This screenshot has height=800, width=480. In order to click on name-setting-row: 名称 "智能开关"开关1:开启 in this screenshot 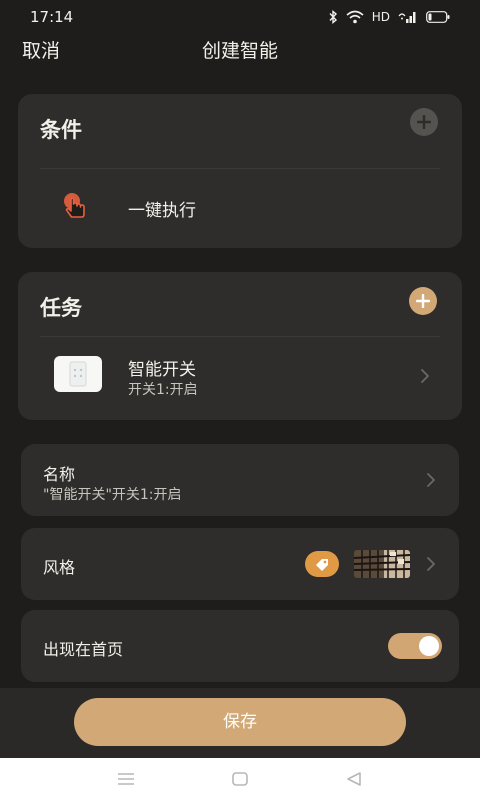, I will do `click(240, 480)`.